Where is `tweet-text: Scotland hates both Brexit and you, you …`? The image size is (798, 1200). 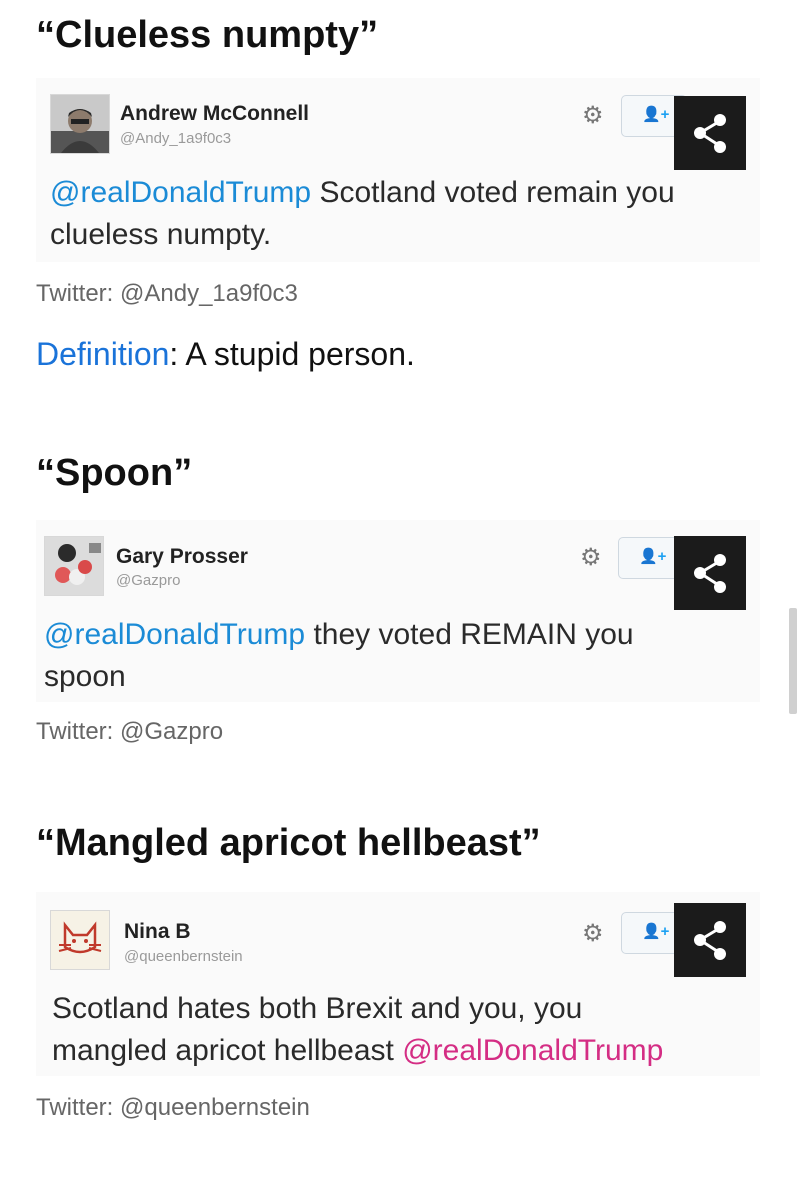
tweet-text: Scotland hates both Brexit and you, you … is located at coordinates (357, 1030).